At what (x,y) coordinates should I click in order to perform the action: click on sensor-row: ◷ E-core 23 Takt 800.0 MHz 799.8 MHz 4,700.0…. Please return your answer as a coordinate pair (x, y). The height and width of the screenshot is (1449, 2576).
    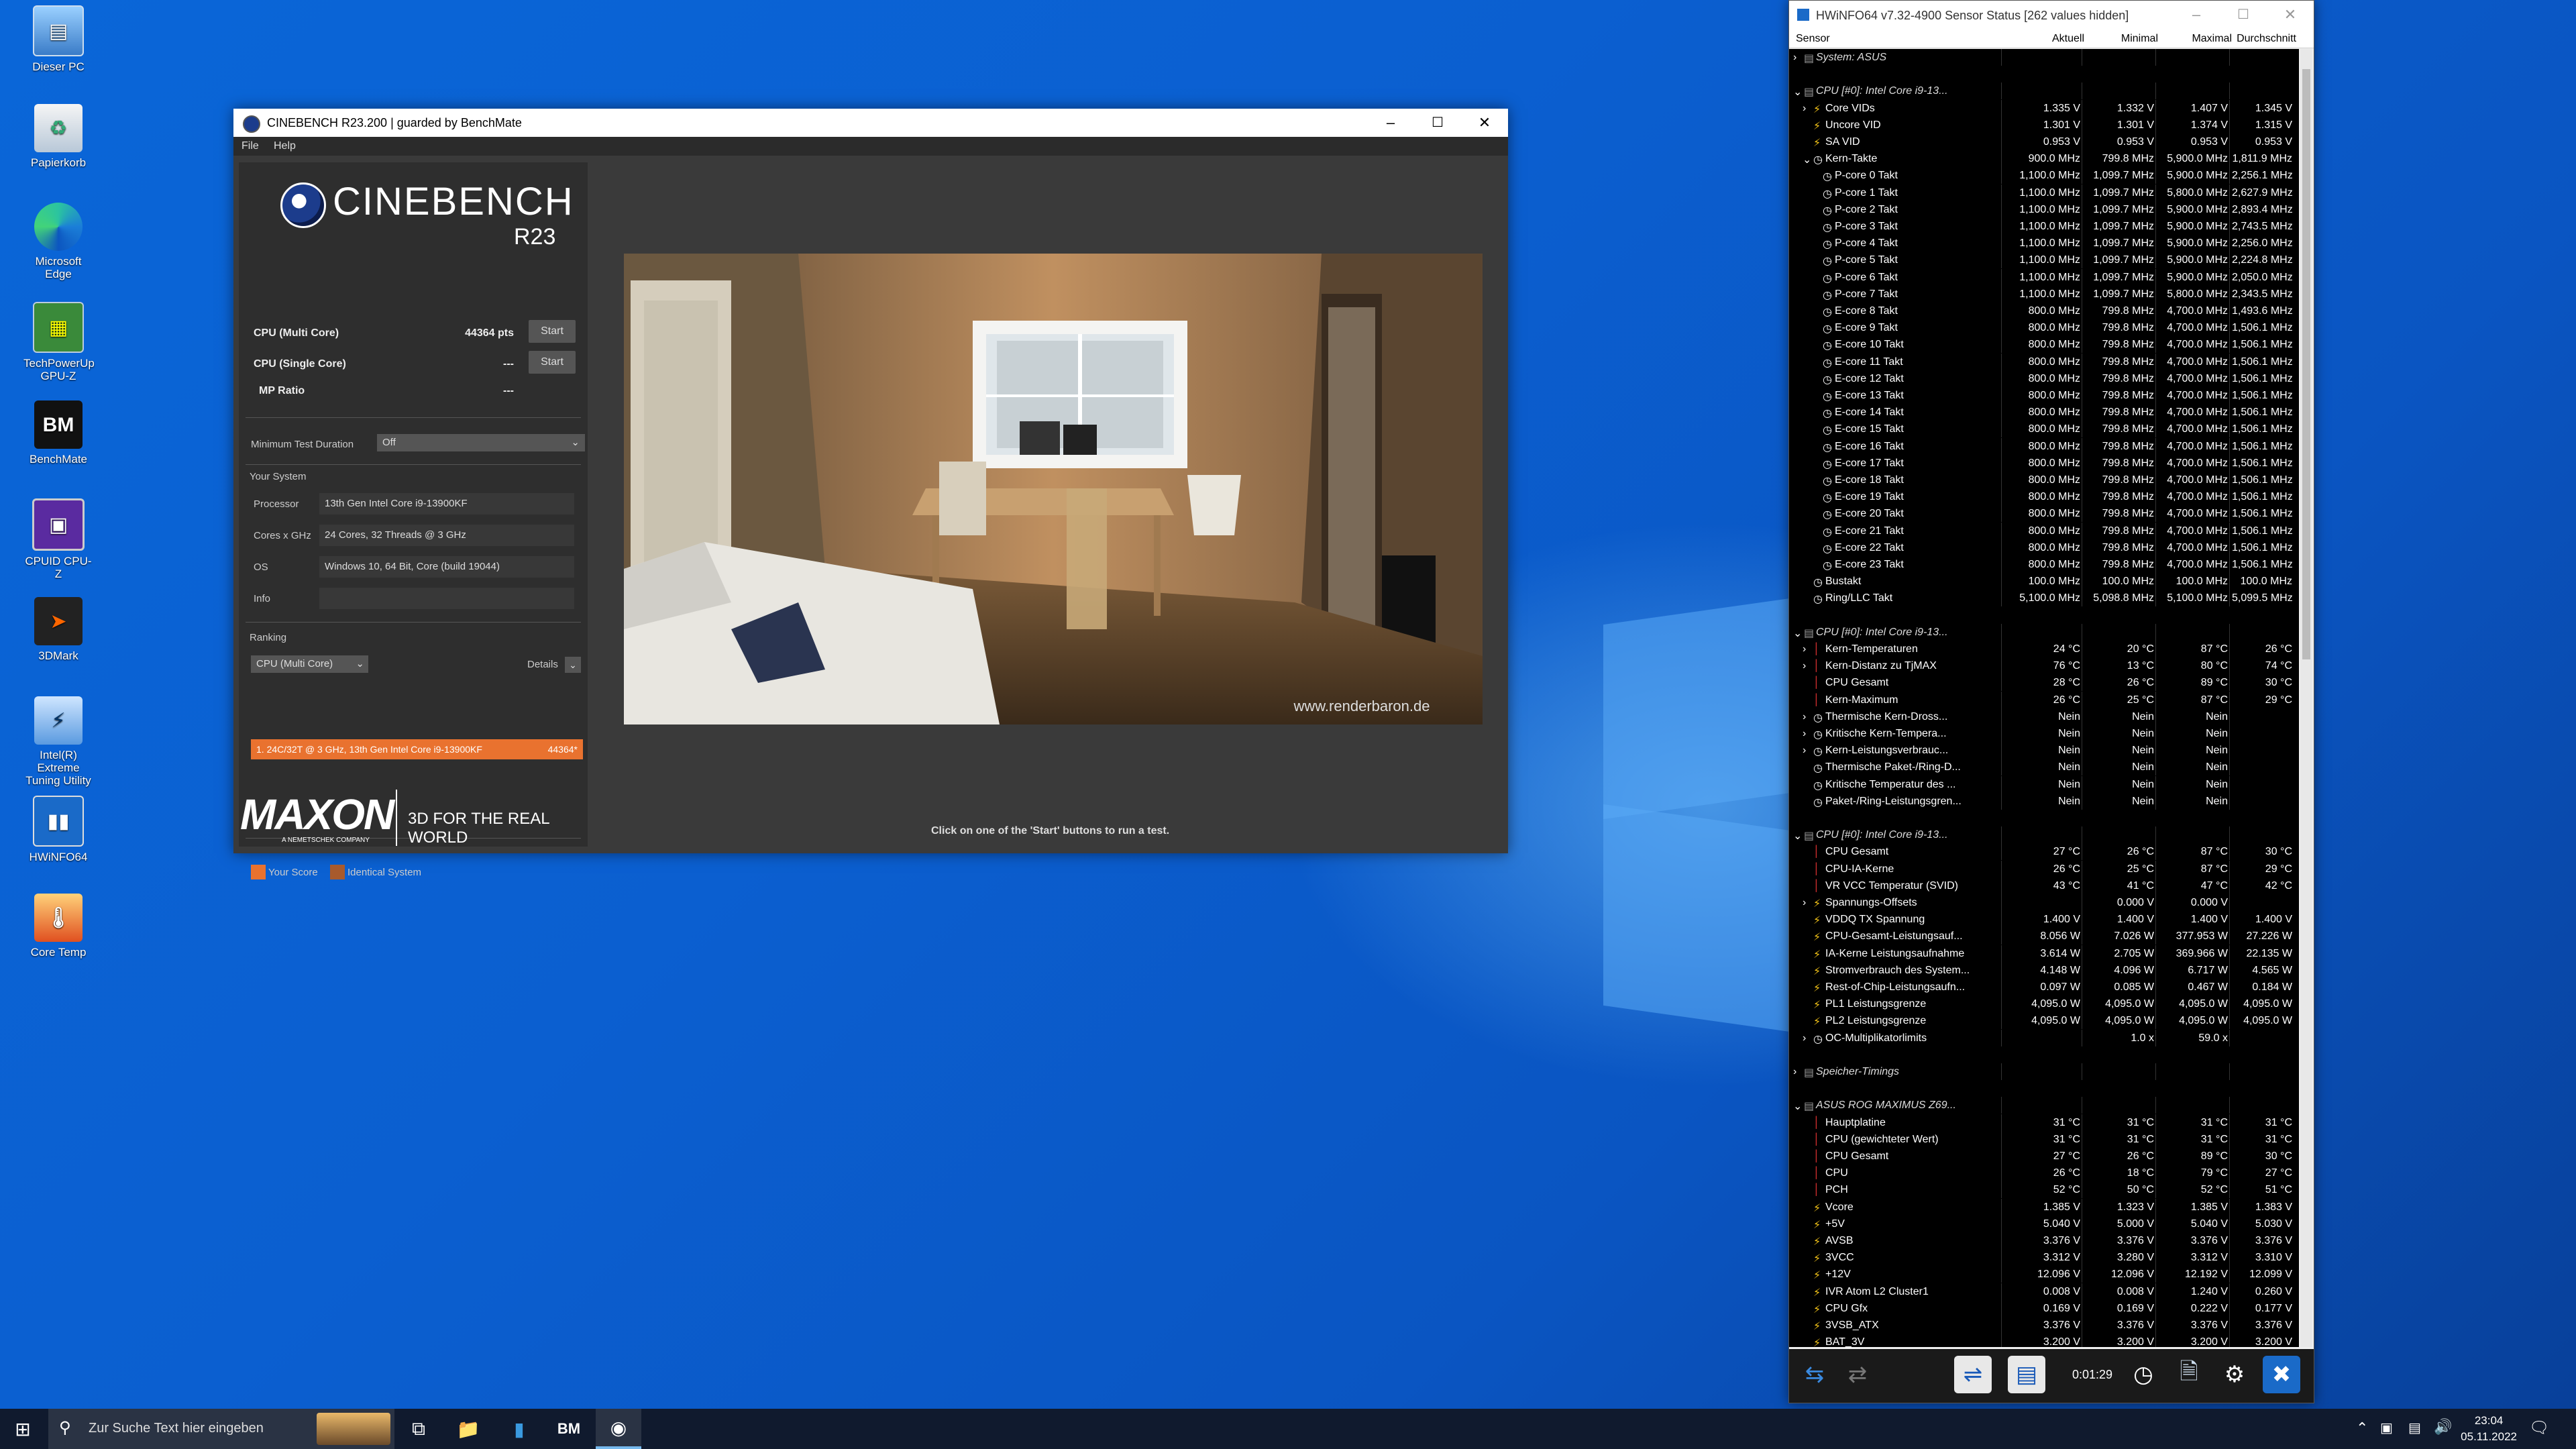
    Looking at the image, I should click on (2044, 564).